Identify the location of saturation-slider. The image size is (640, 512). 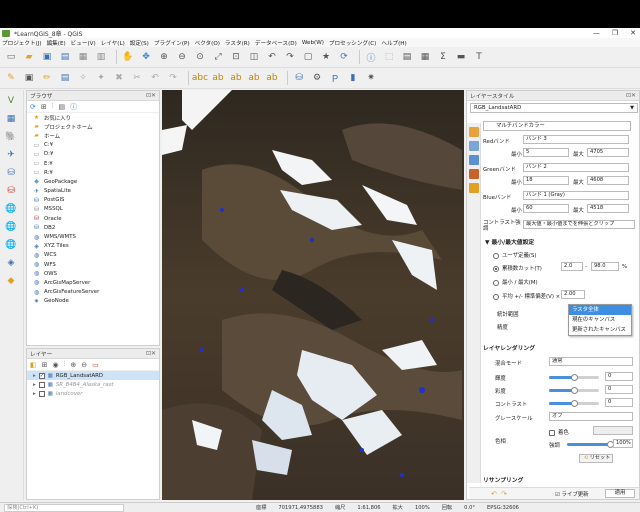
(574, 390).